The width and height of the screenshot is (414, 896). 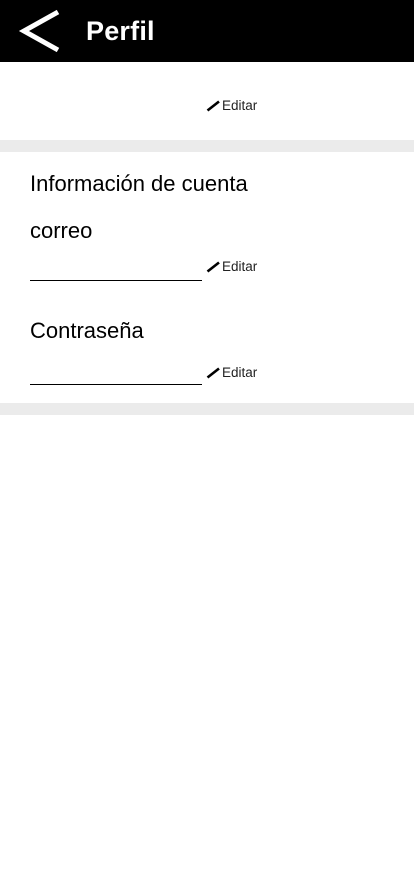 I want to click on email-edit-label: Editar, so click(x=240, y=266).